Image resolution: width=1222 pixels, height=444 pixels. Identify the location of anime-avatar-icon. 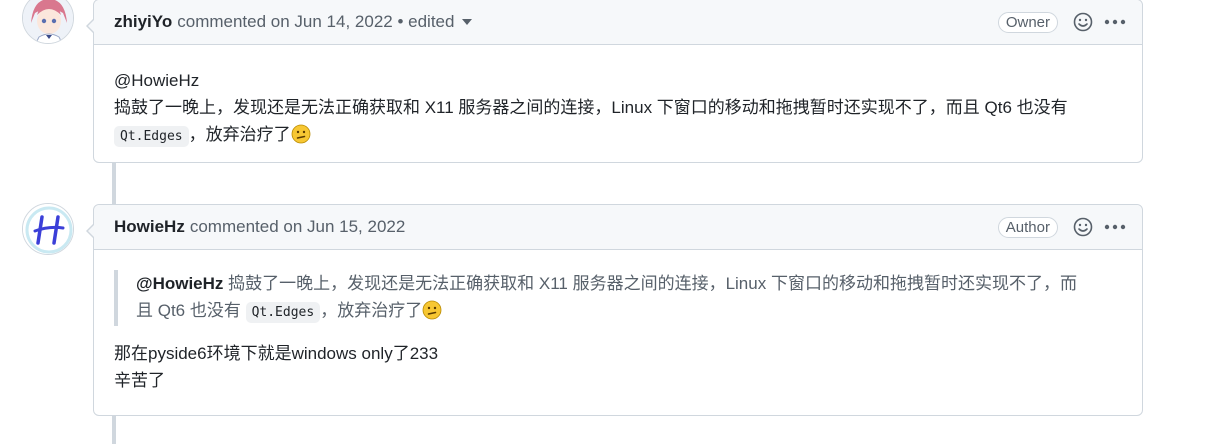
(48, 21).